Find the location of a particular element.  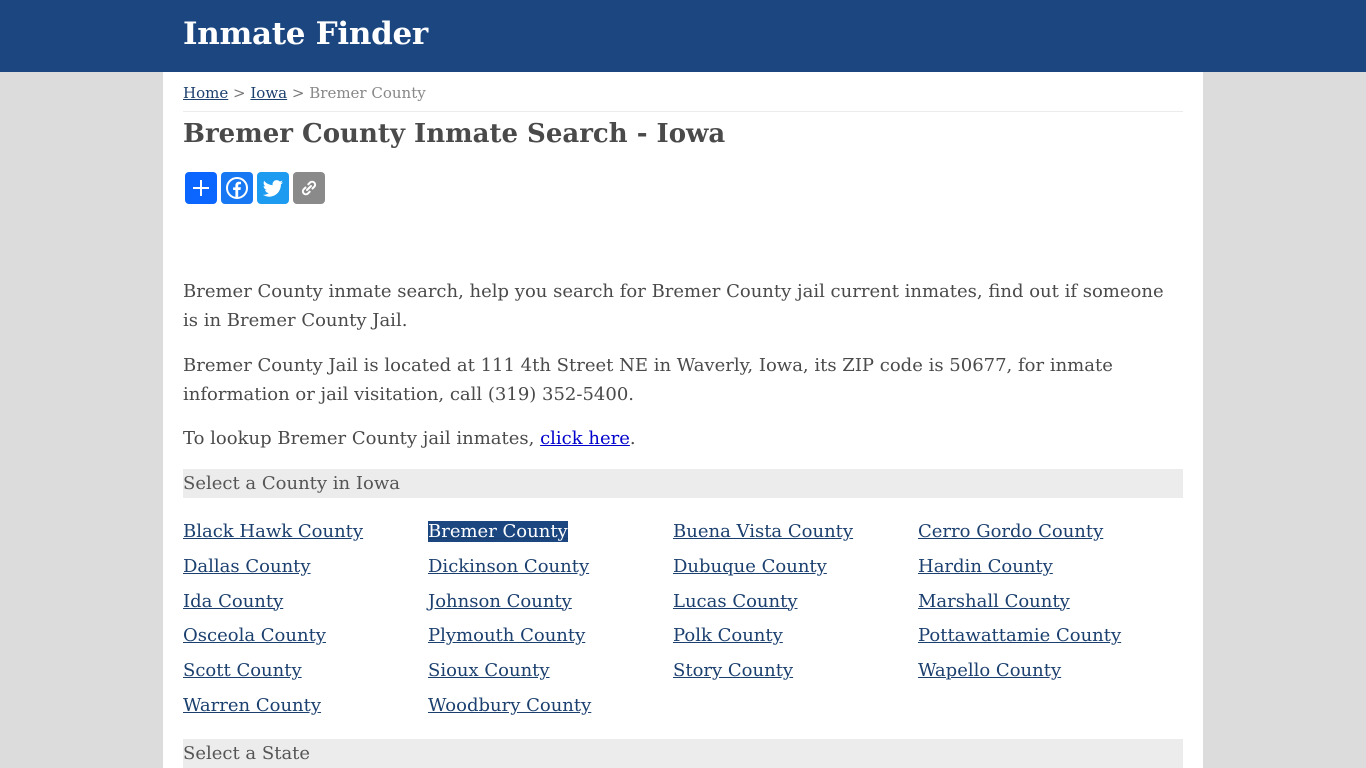

county-link-label: Warren County is located at coordinates (252, 705).